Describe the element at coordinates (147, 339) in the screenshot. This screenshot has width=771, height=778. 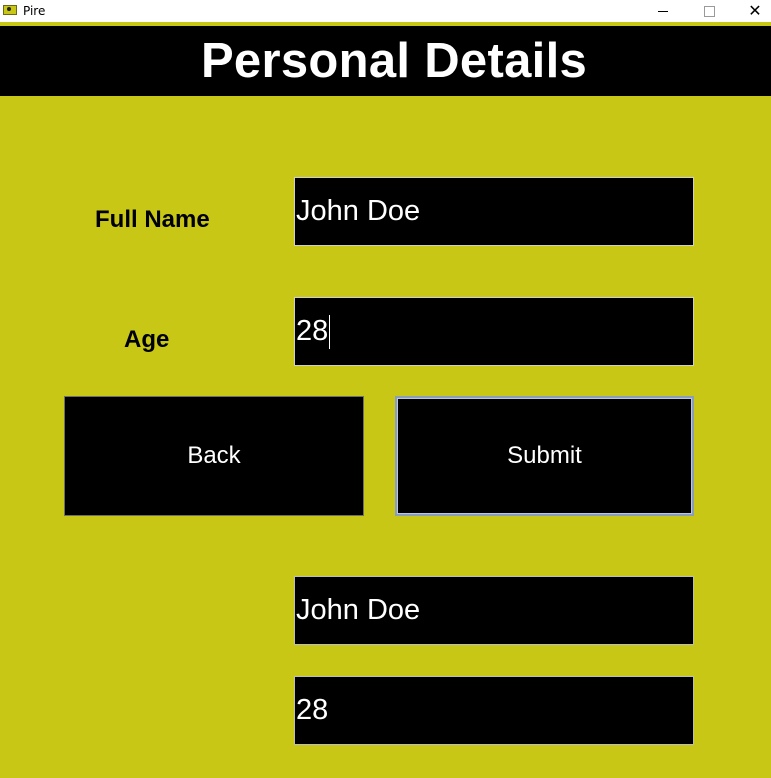
I see `age-label: Age` at that location.